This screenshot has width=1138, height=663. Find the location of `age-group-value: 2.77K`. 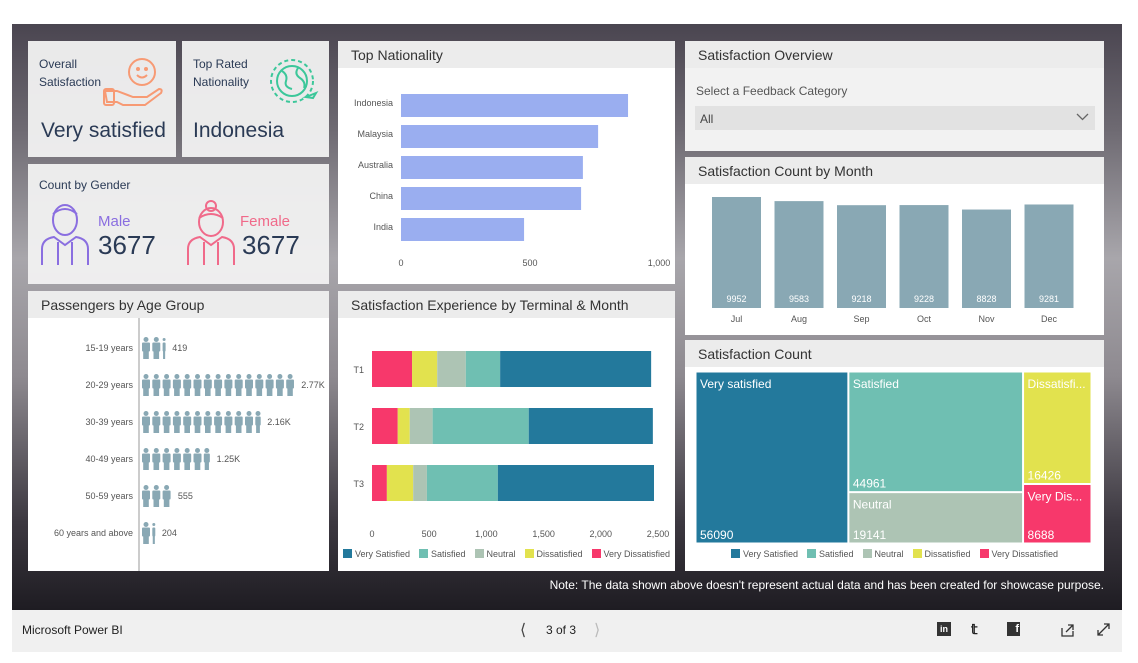

age-group-value: 2.77K is located at coordinates (313, 385).